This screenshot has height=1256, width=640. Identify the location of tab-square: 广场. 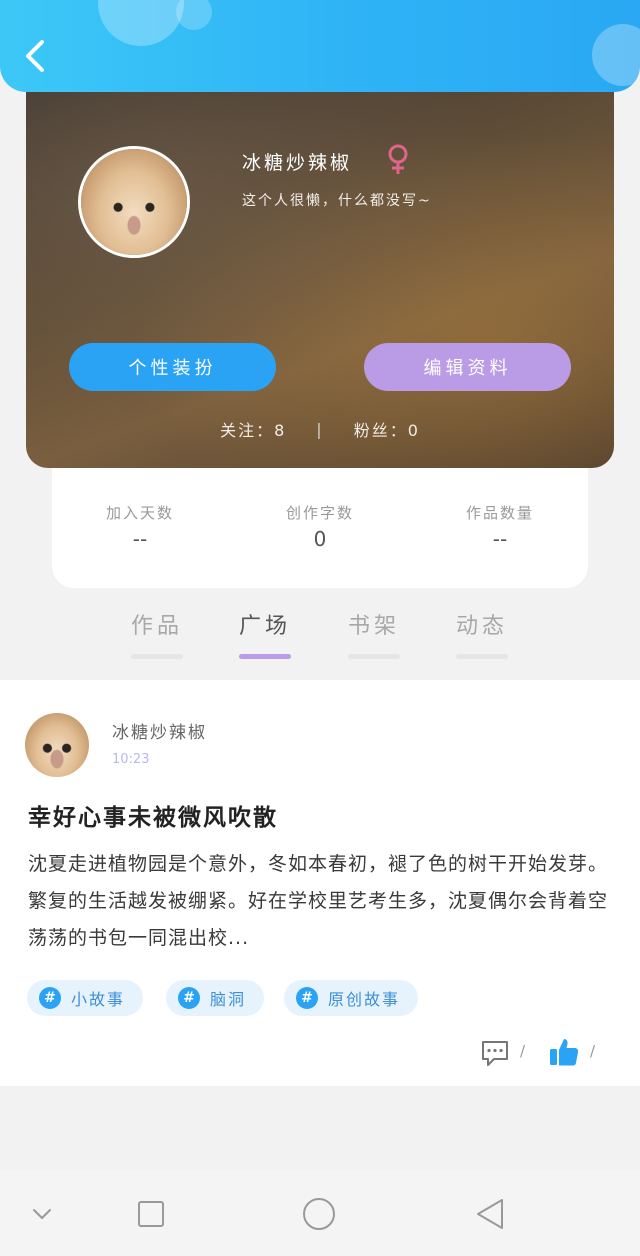
(265, 624).